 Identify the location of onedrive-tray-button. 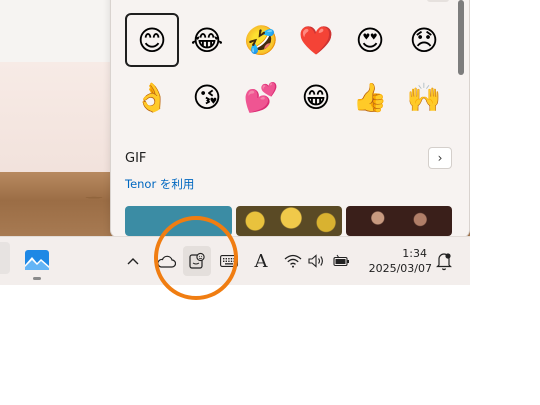
(166, 261).